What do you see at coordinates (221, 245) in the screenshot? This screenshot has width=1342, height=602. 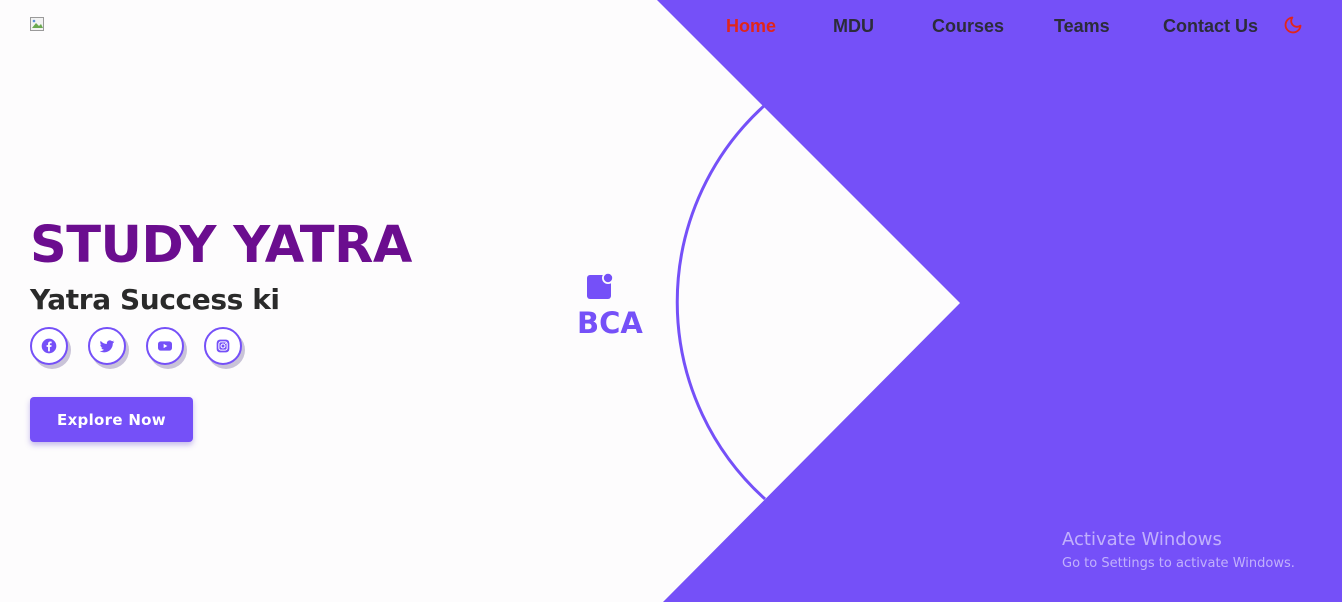 I see `hero-title: STUDY YATRA` at bounding box center [221, 245].